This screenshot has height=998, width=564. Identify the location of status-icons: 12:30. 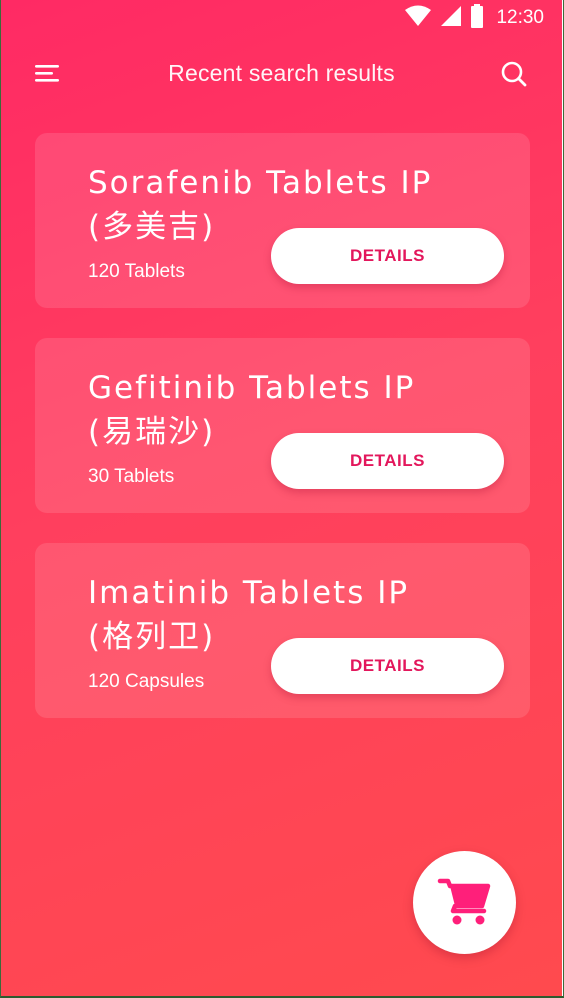
(474, 18).